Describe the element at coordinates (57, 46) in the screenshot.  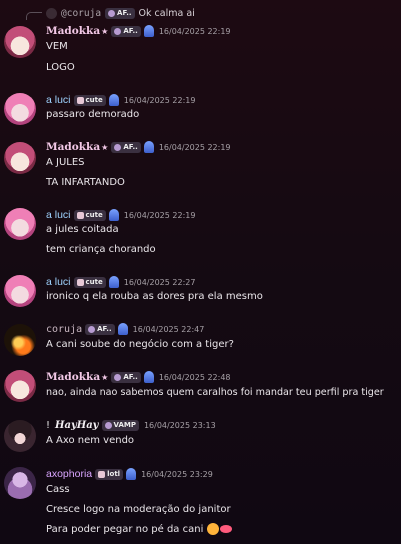
I see `message-text: VEM` at that location.